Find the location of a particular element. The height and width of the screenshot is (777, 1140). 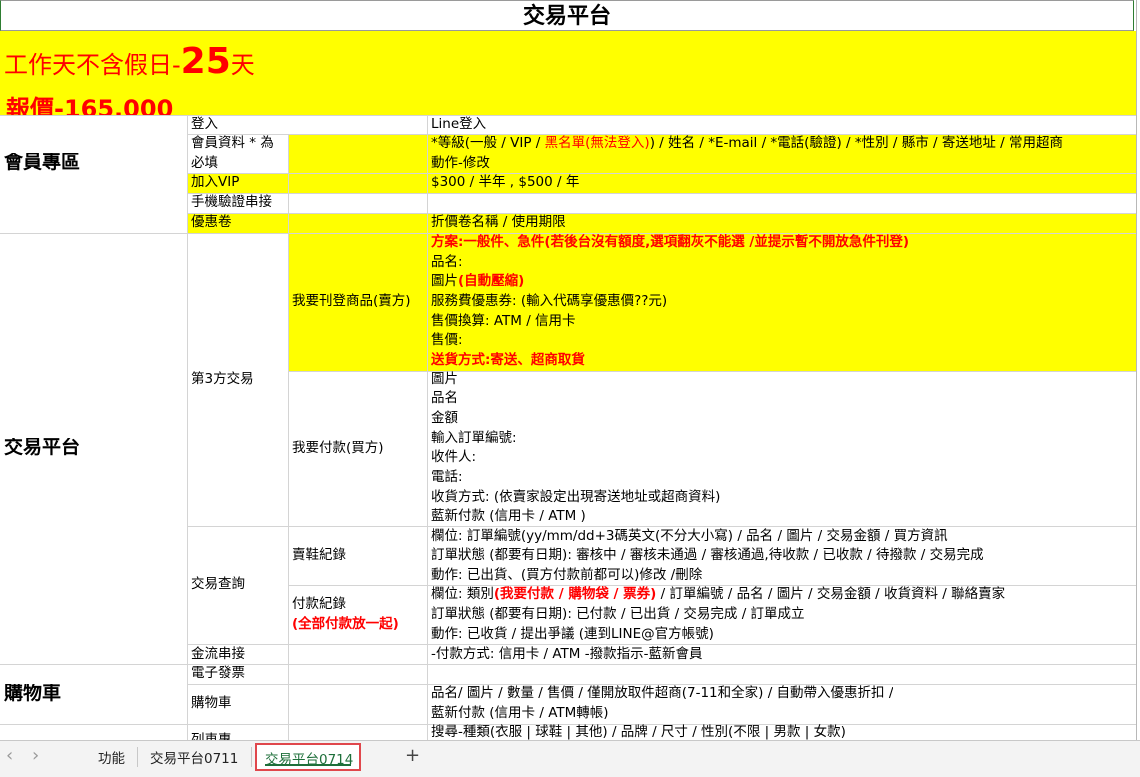

section-member: 會員專區 is located at coordinates (42, 163).